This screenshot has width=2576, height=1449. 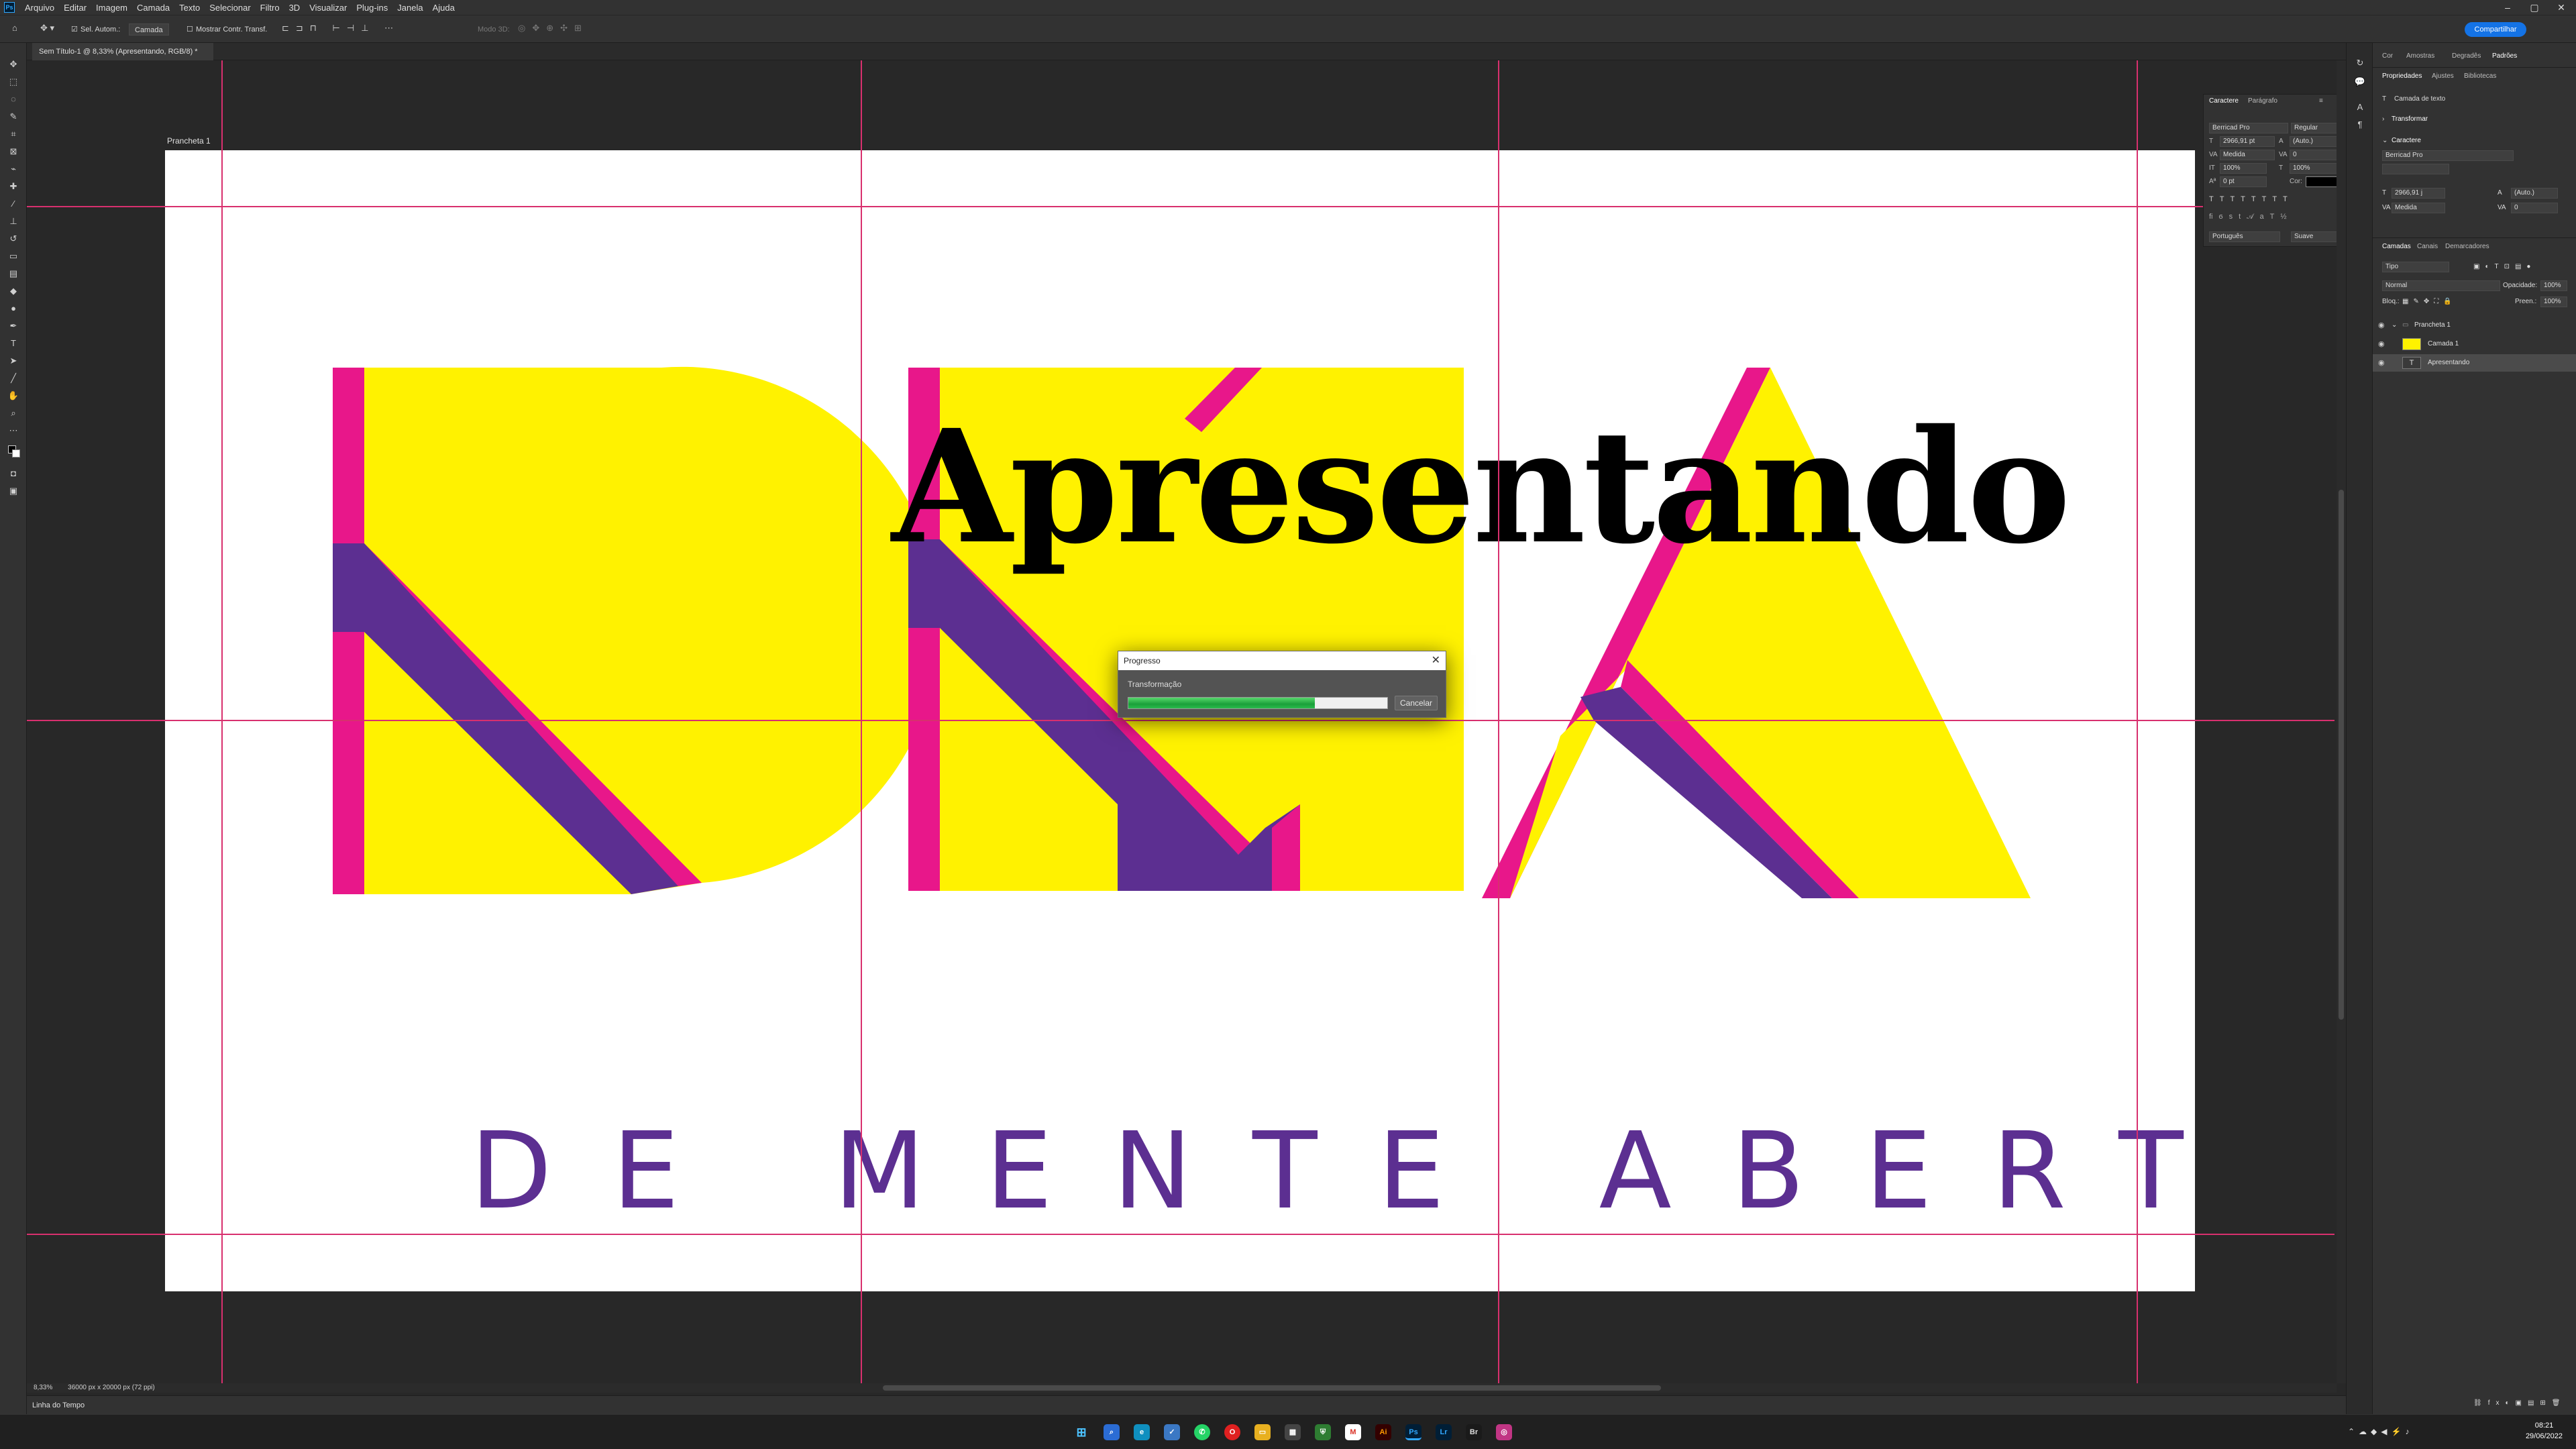 What do you see at coordinates (2360, 124) in the screenshot?
I see `paragraph-panel-icon: ¶` at bounding box center [2360, 124].